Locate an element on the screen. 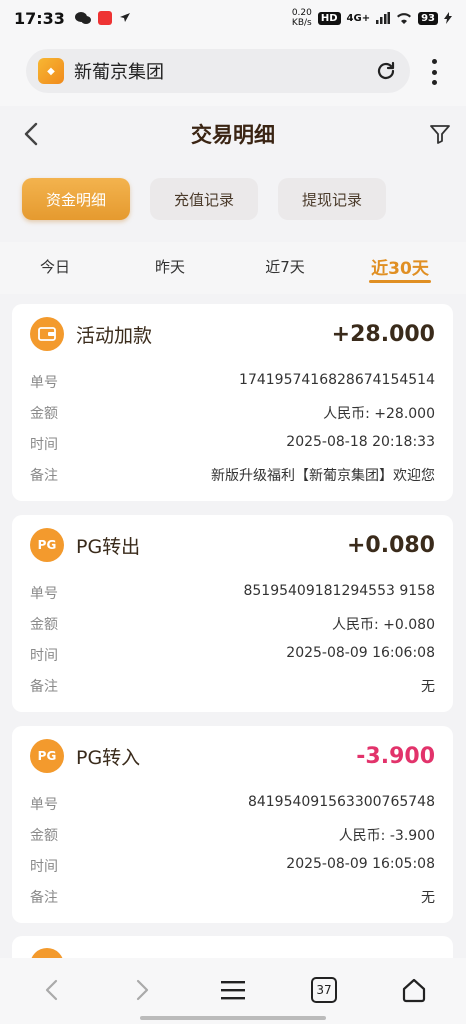  page-title: 交易明细 is located at coordinates (233, 135).